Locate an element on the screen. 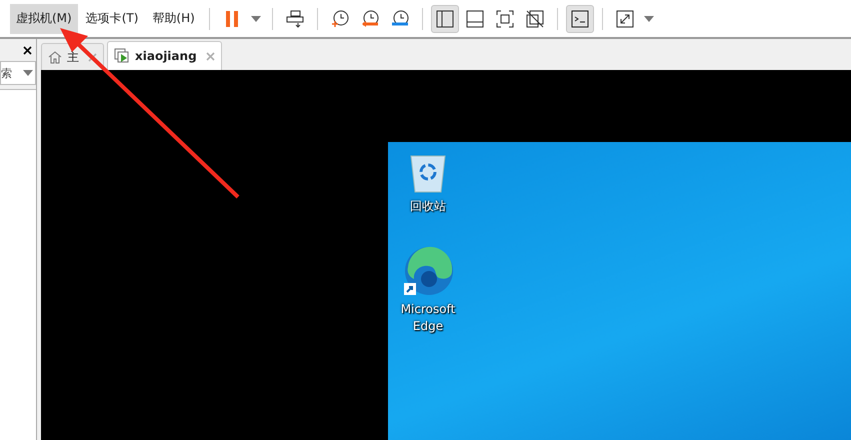 This screenshot has width=851, height=440. fullscreen-icon is located at coordinates (504, 18).